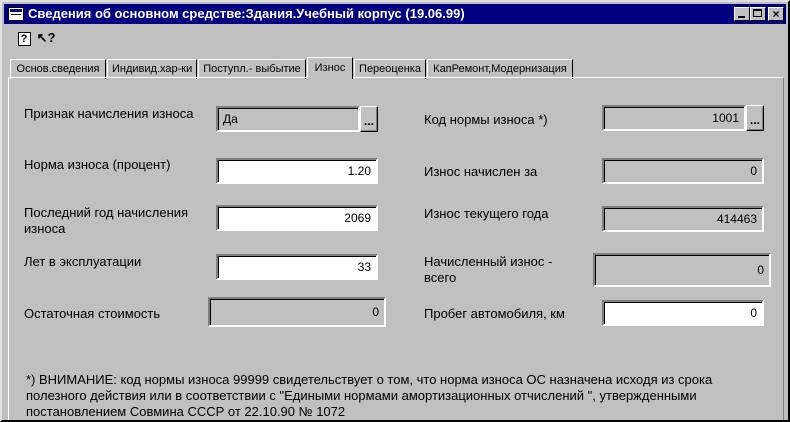 Image resolution: width=790 pixels, height=422 pixels. Describe the element at coordinates (741, 17) in the screenshot. I see `minimize-icon` at that location.